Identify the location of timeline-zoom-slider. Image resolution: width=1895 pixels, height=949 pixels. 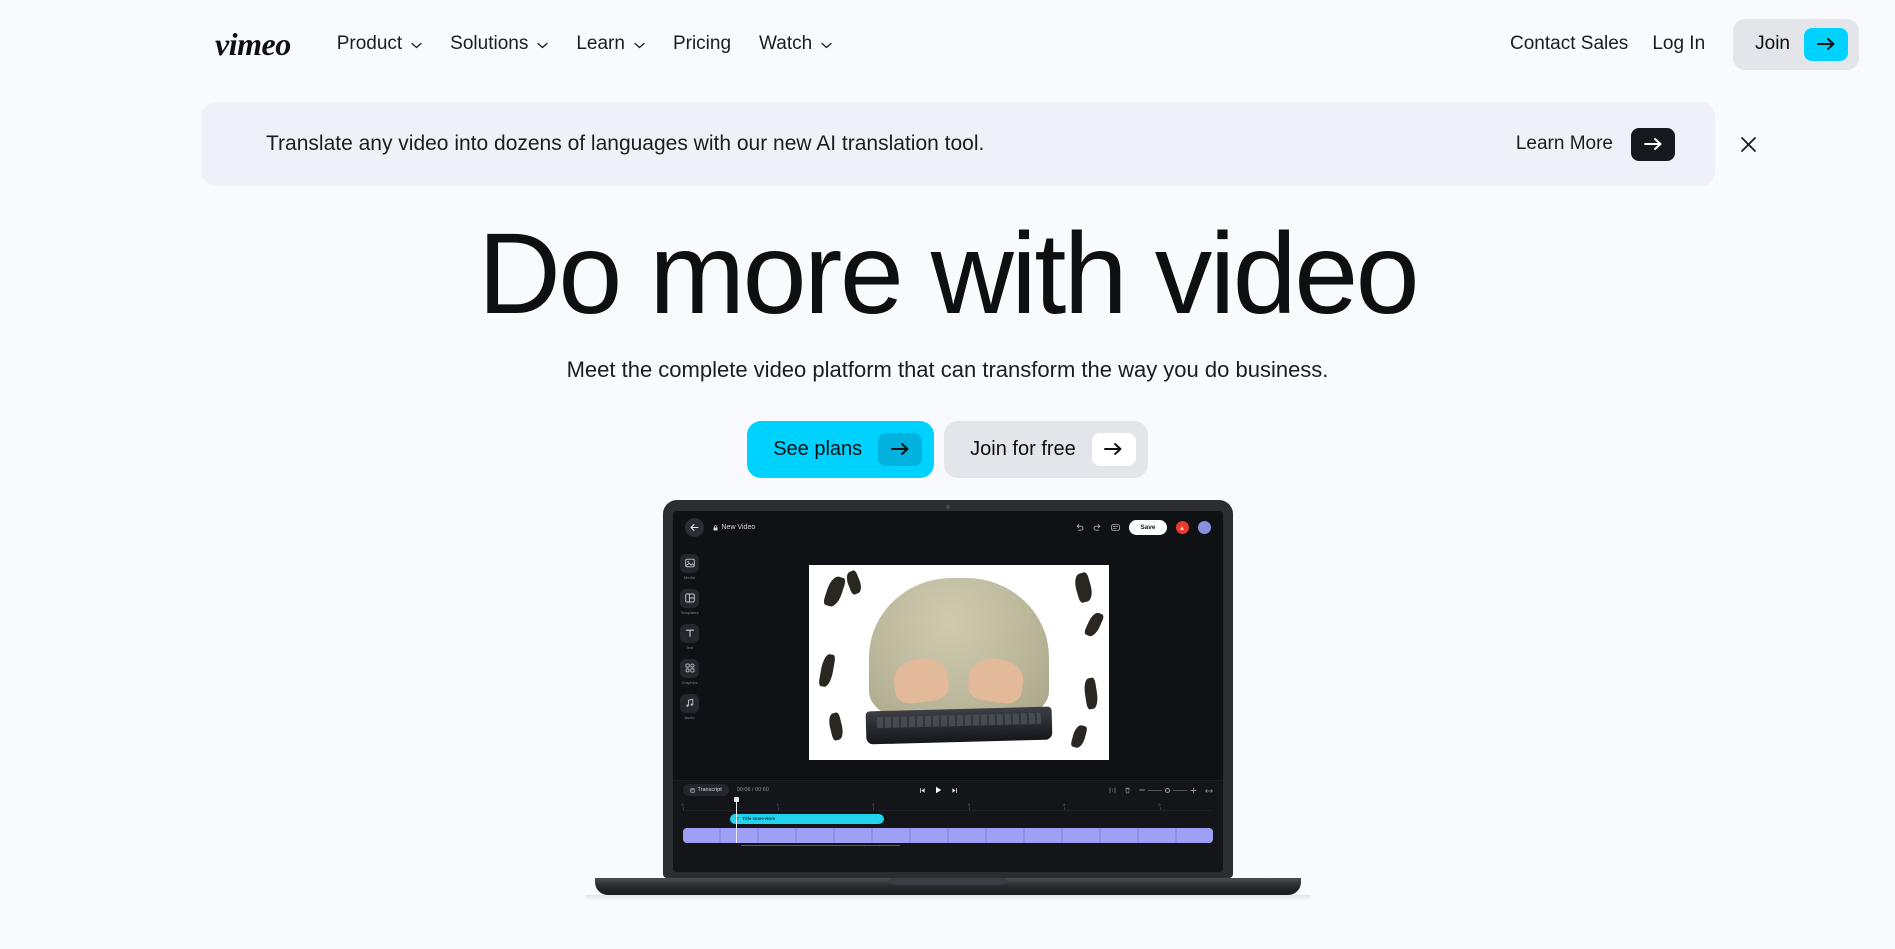
(1167, 790).